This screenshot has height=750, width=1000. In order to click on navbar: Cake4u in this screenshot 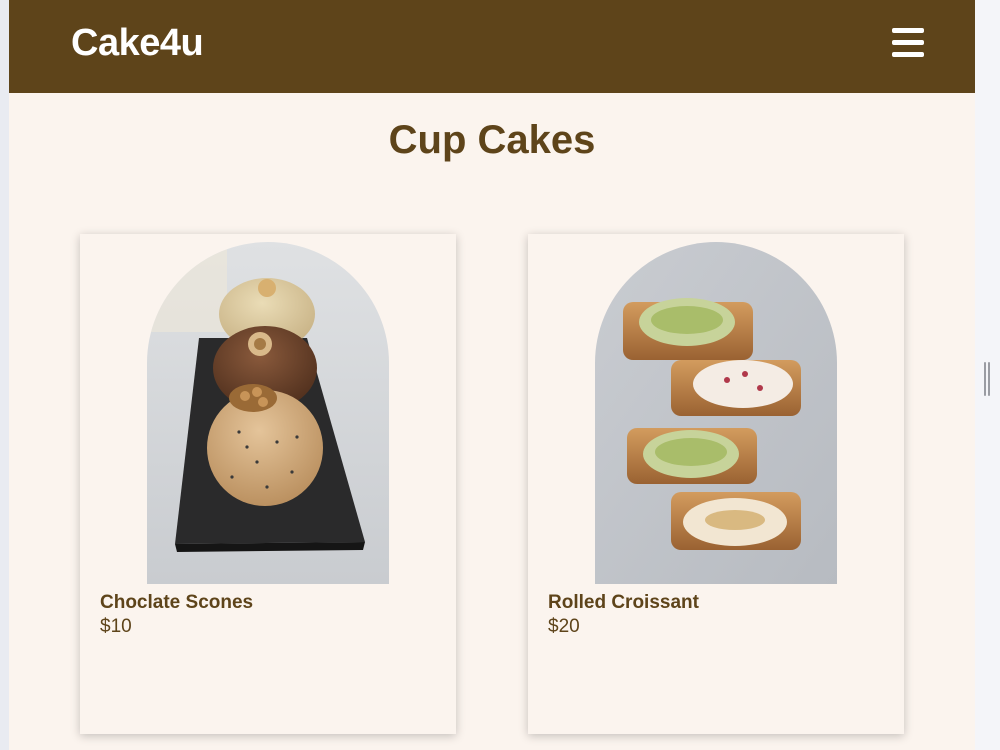, I will do `click(492, 46)`.